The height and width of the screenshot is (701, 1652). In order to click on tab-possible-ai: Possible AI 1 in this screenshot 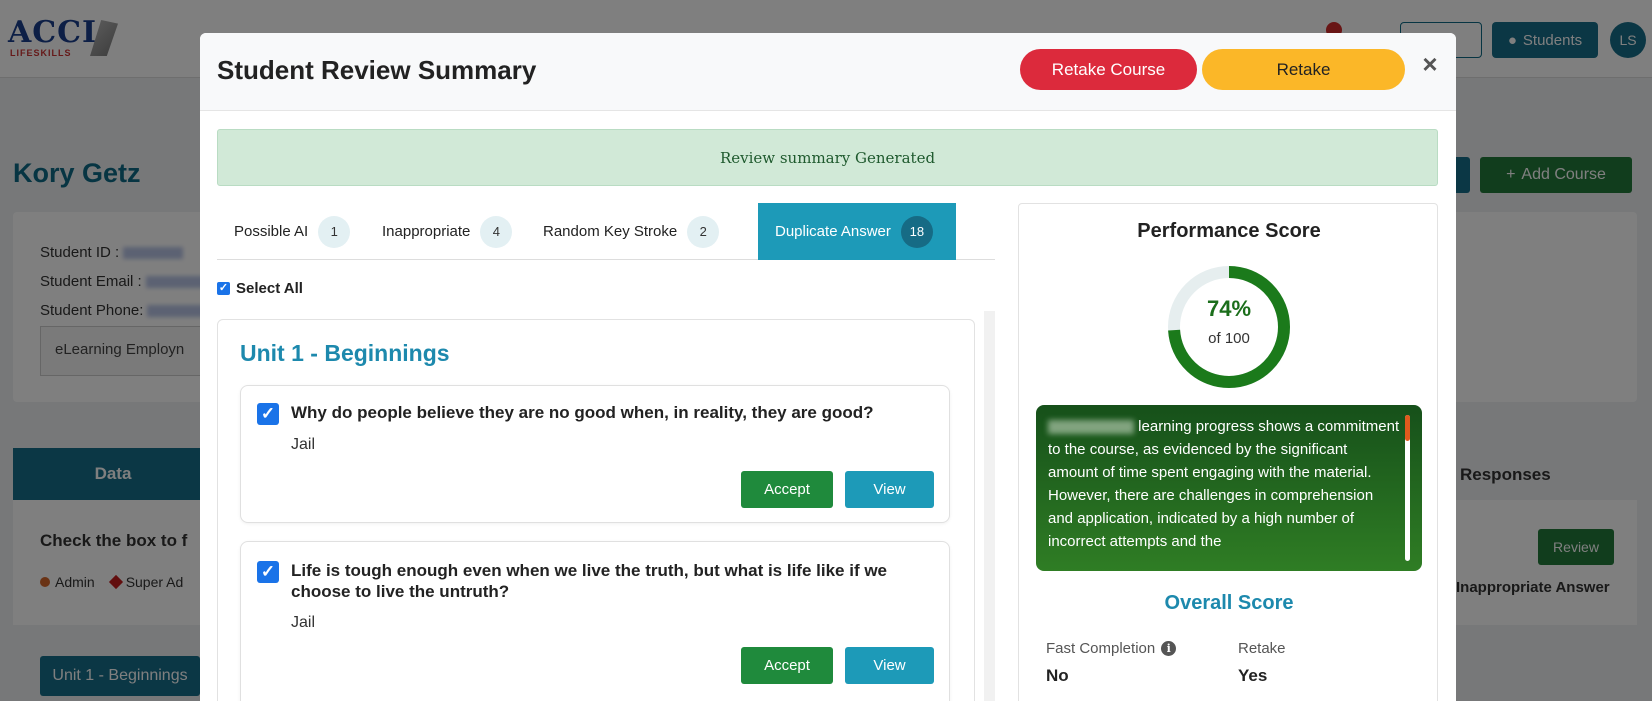, I will do `click(292, 231)`.